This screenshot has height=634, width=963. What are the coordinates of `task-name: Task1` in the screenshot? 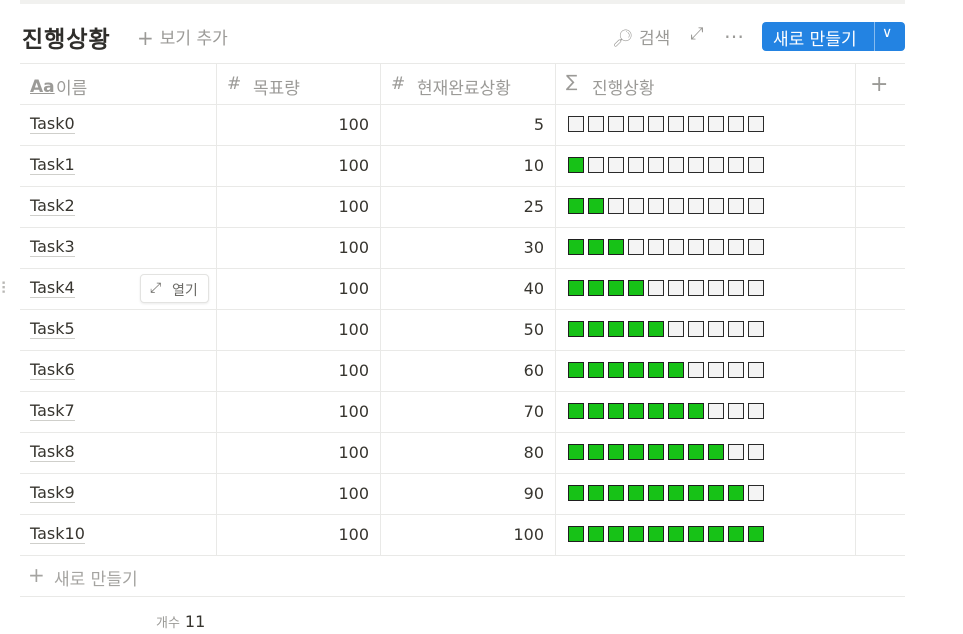 It's located at (52, 165).